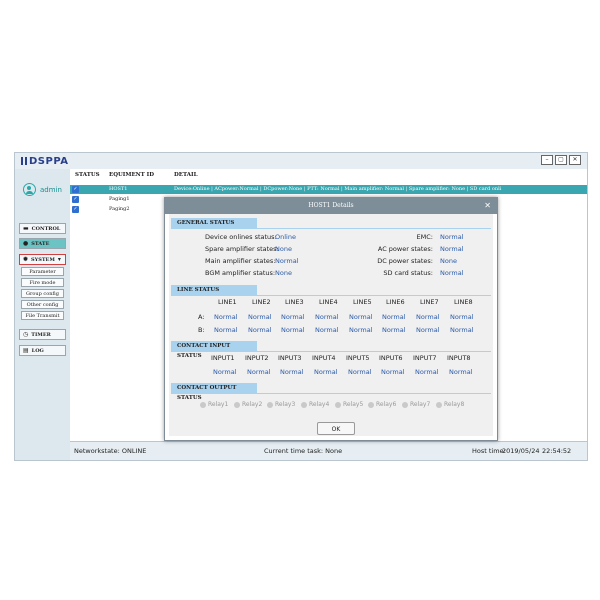 The height and width of the screenshot is (600, 600). I want to click on book-icon: ▤, so click(26, 350).